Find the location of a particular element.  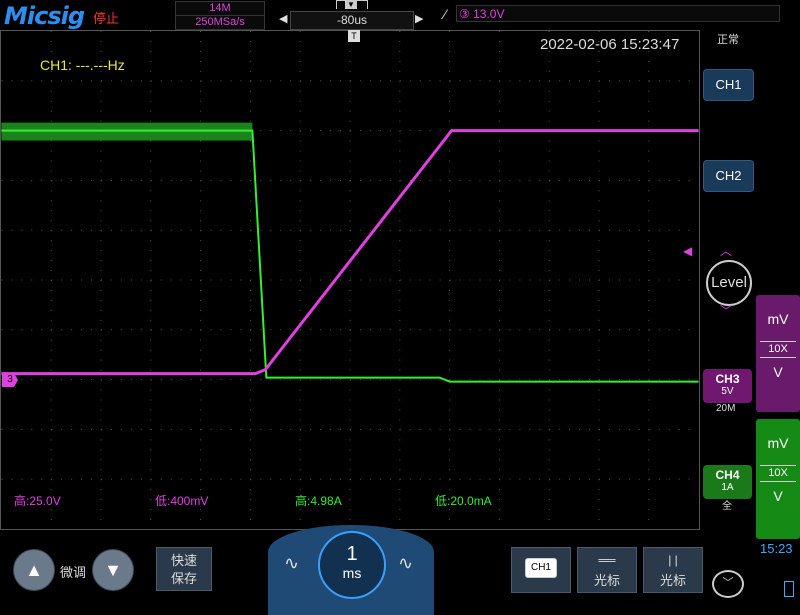

quick-save-label-line2: 保存 is located at coordinates (183, 578).